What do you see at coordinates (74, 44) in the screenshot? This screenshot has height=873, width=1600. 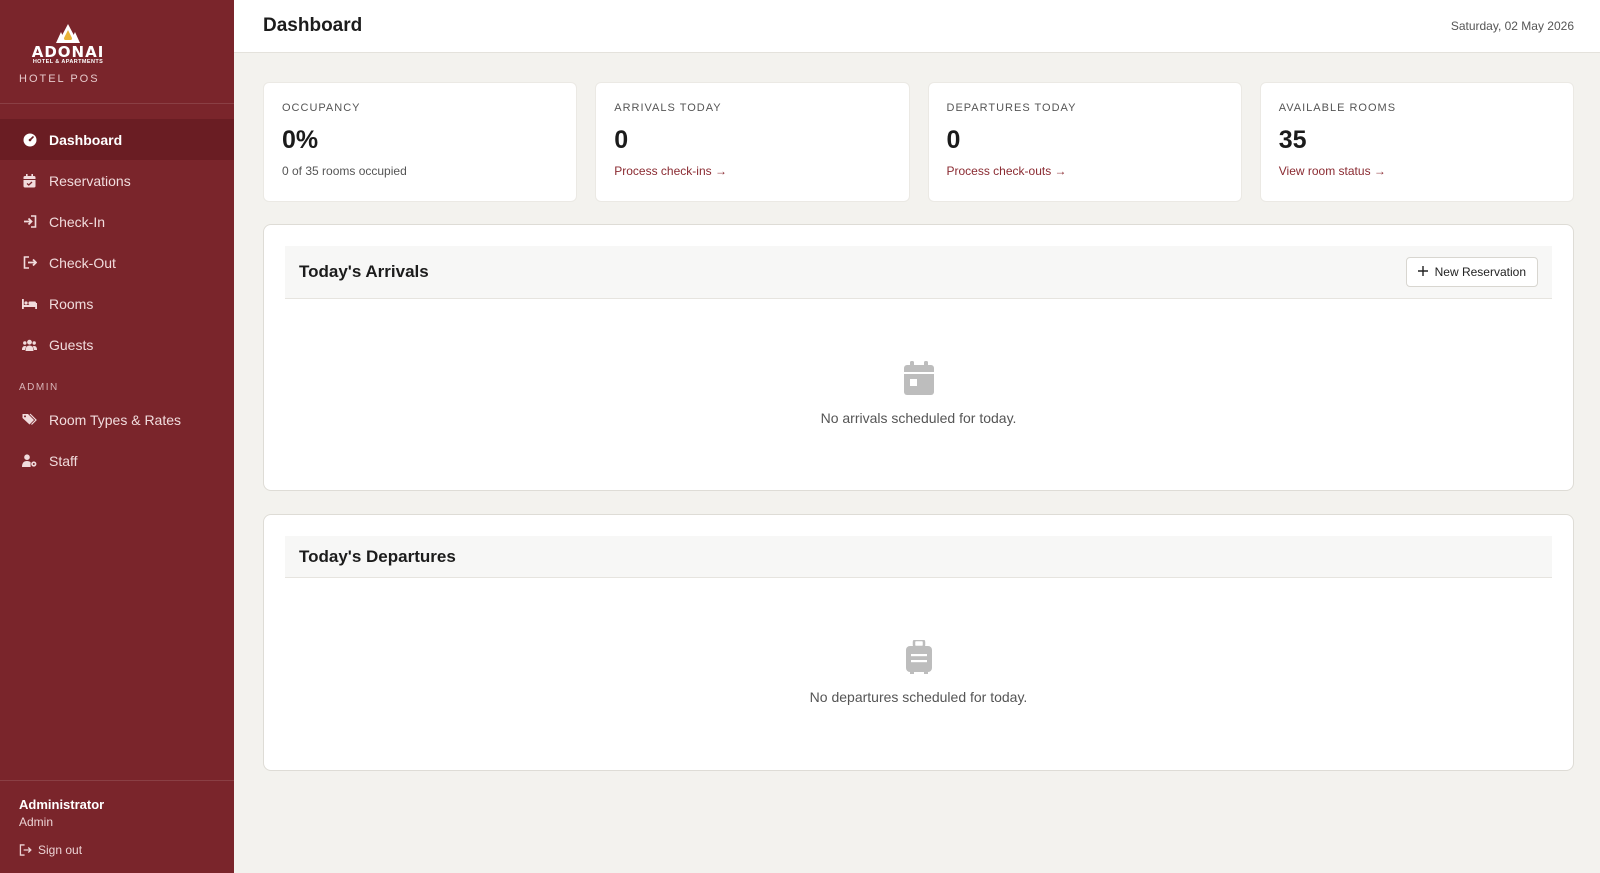 I see `adonai-logo: ADONAI HOTEL & APARTMENTS` at bounding box center [74, 44].